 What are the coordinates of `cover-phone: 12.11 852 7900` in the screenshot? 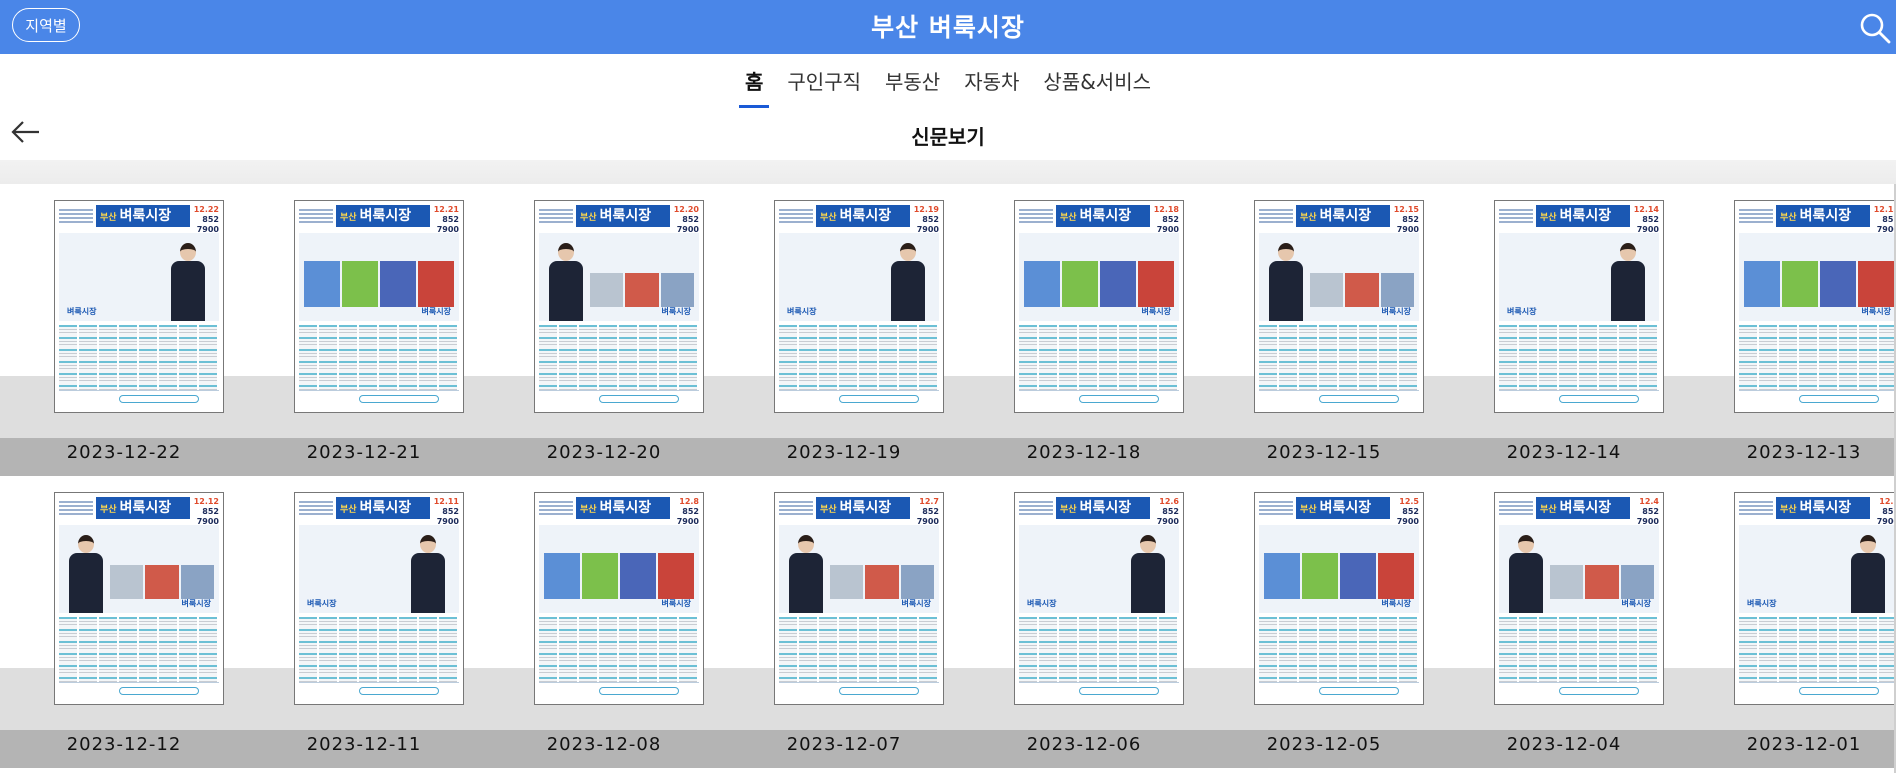 It's located at (444, 512).